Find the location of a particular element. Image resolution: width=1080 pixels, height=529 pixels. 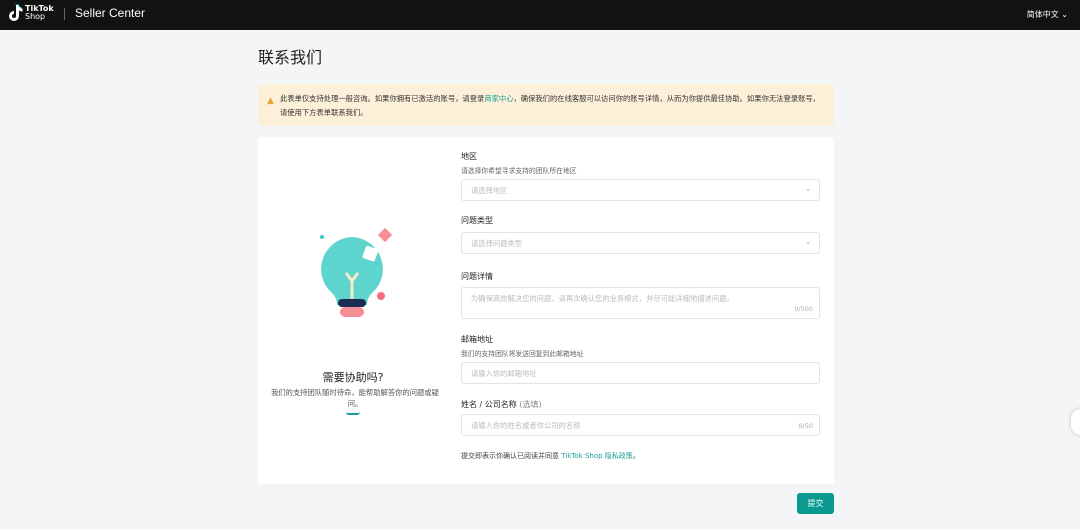

privacy-note: 提交即表示你确认已阅读并同意 TikTok Shop 隐私政策。 is located at coordinates (550, 456).